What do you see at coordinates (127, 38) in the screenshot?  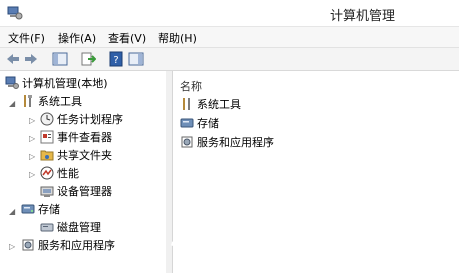 I see `menu-view: 查看(V)` at bounding box center [127, 38].